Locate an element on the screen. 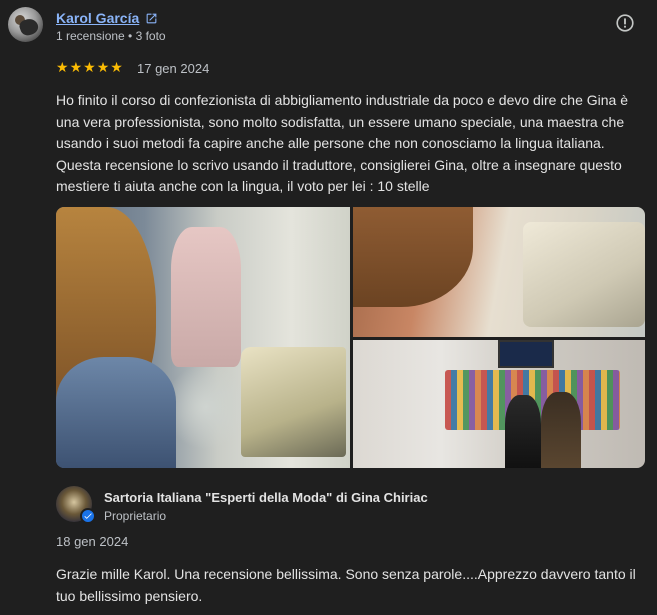 The image size is (657, 615). owner-role: Proprietario is located at coordinates (135, 516).